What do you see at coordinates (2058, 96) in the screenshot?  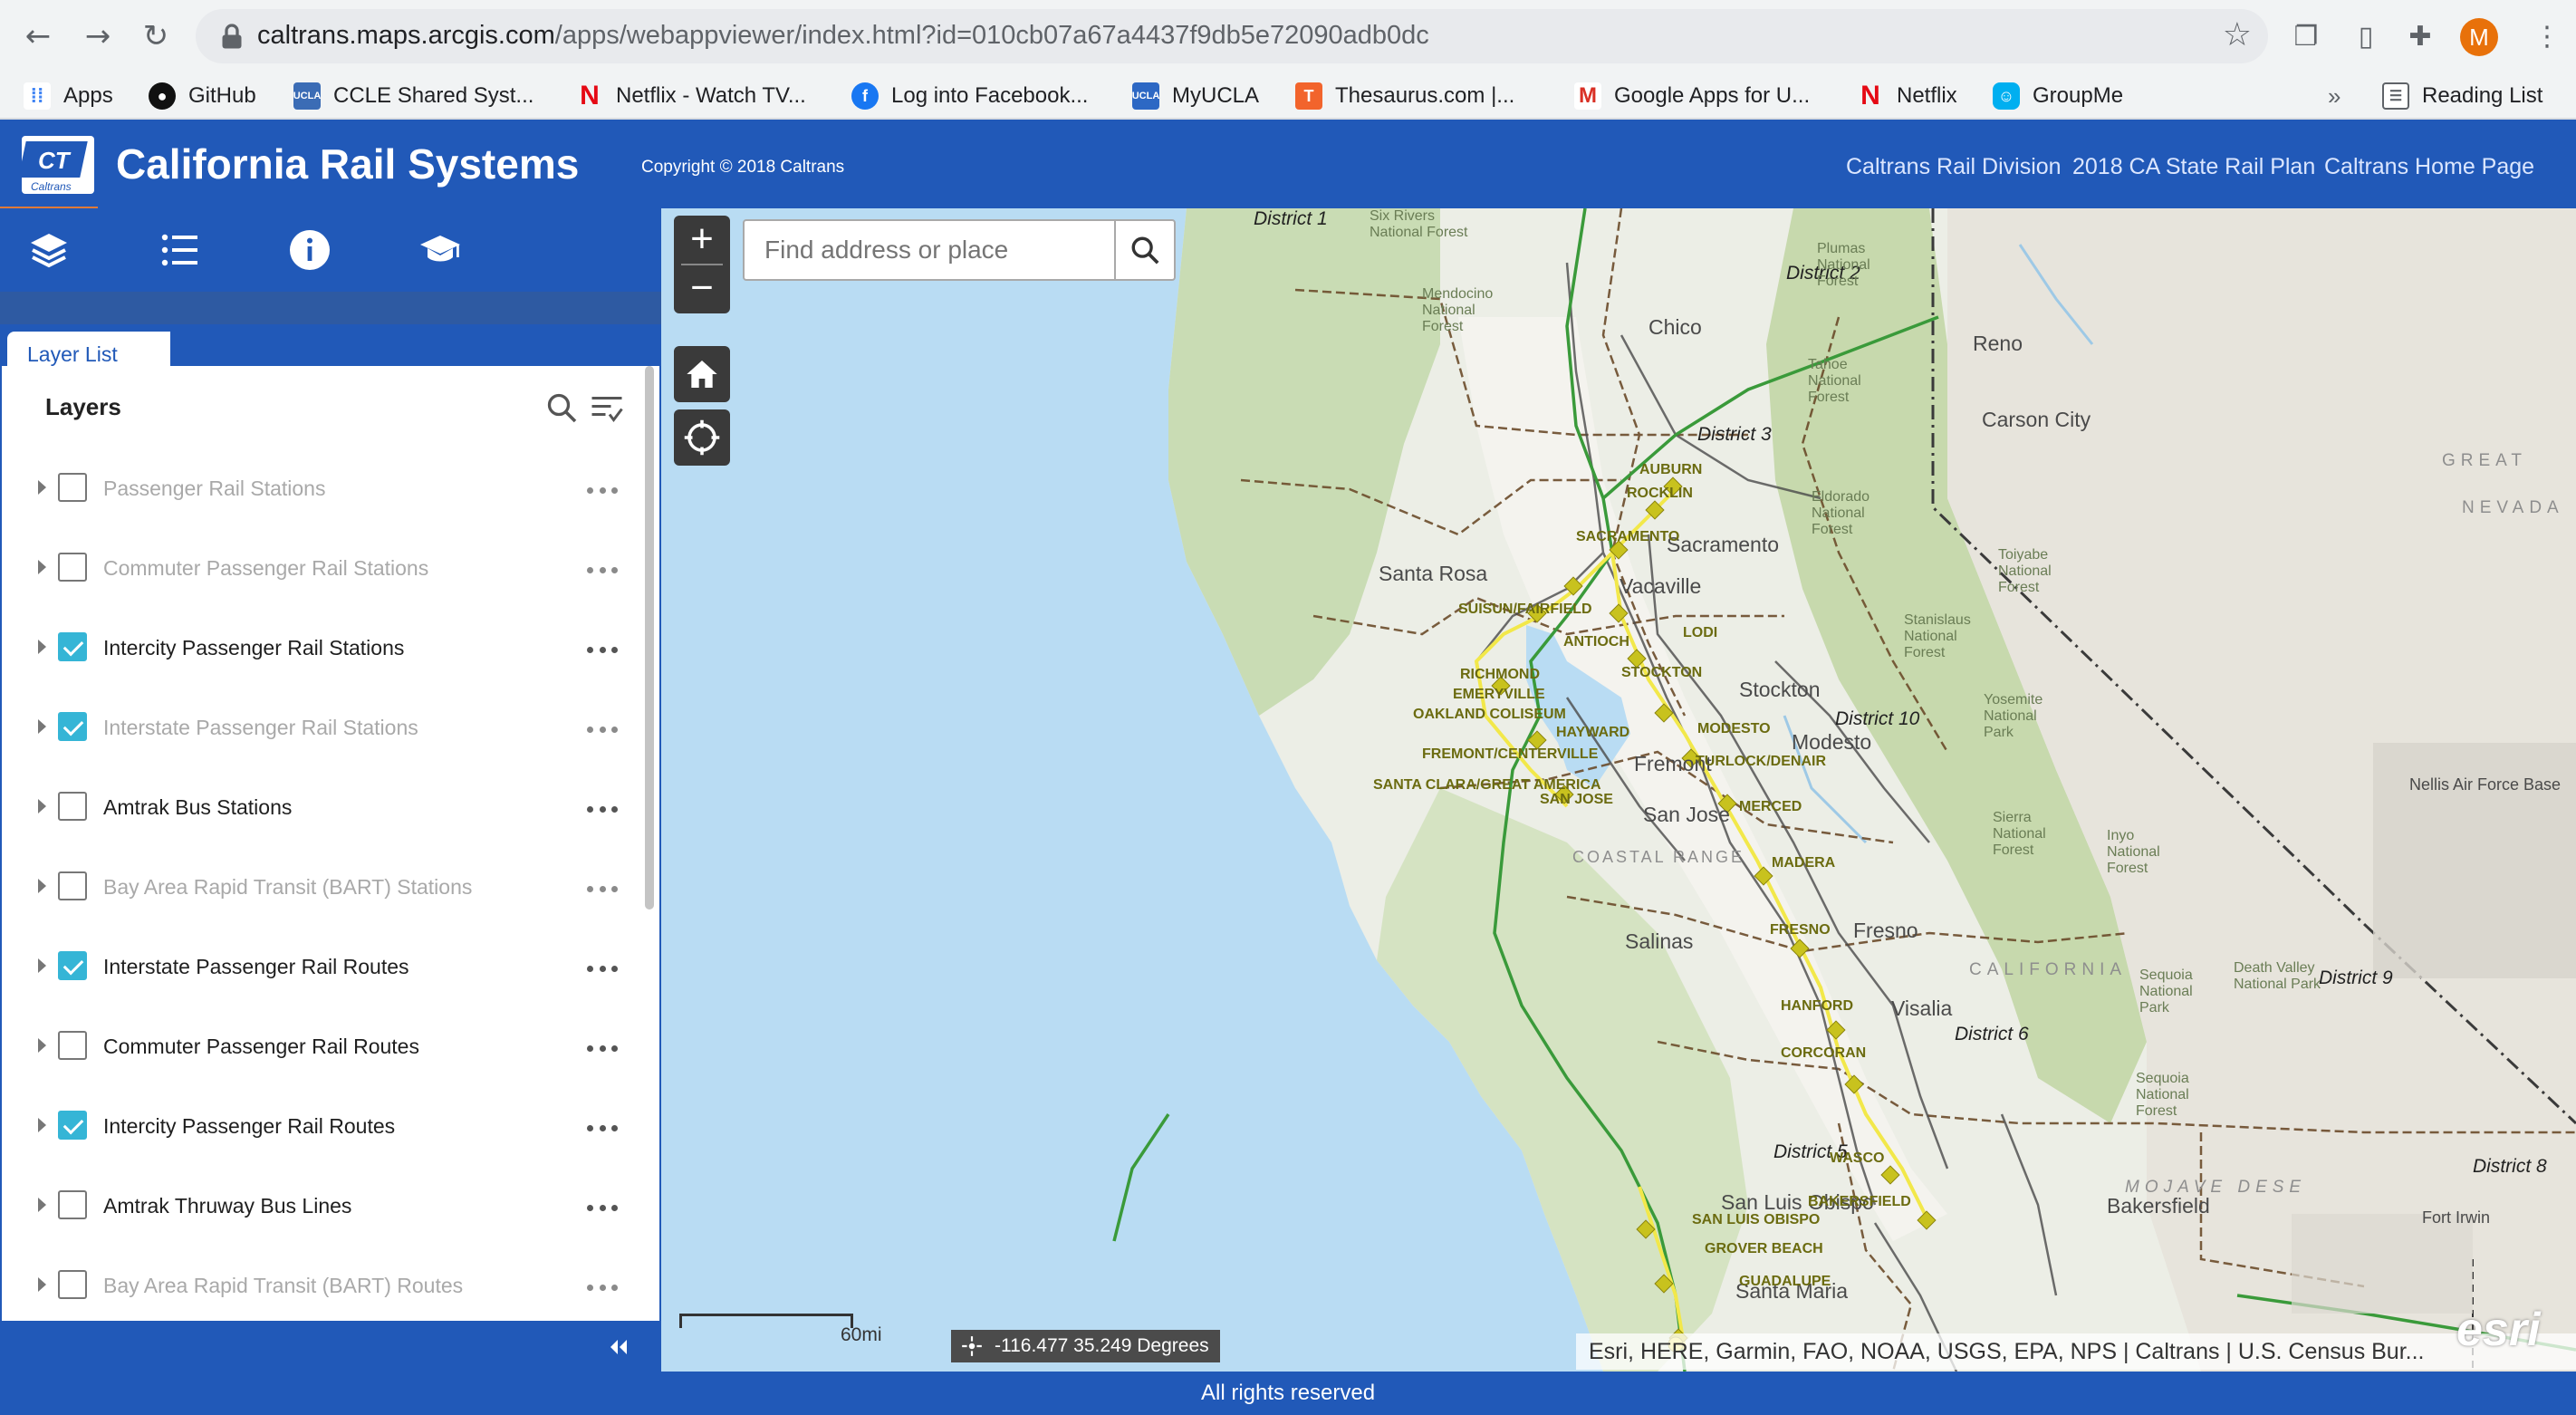 I see `bookmark-groupme: ☺ GroupMe` at bounding box center [2058, 96].